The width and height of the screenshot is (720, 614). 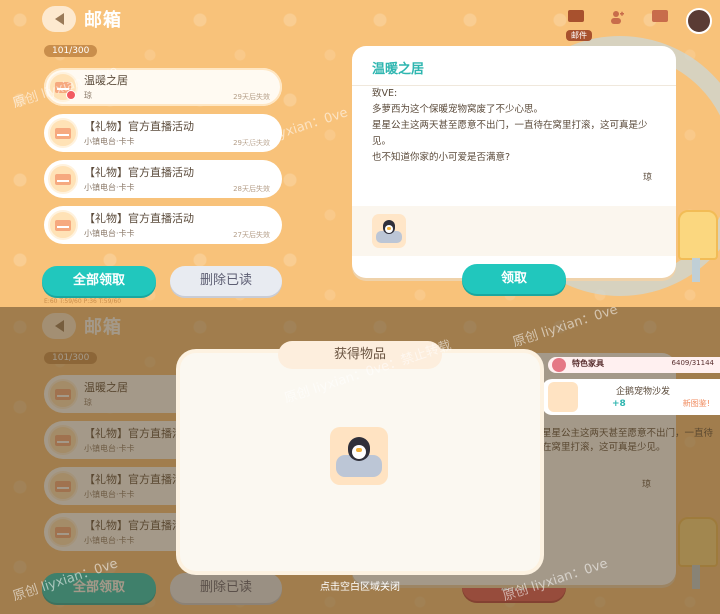 What do you see at coordinates (619, 404) in the screenshot?
I see `item-gain: +8` at bounding box center [619, 404].